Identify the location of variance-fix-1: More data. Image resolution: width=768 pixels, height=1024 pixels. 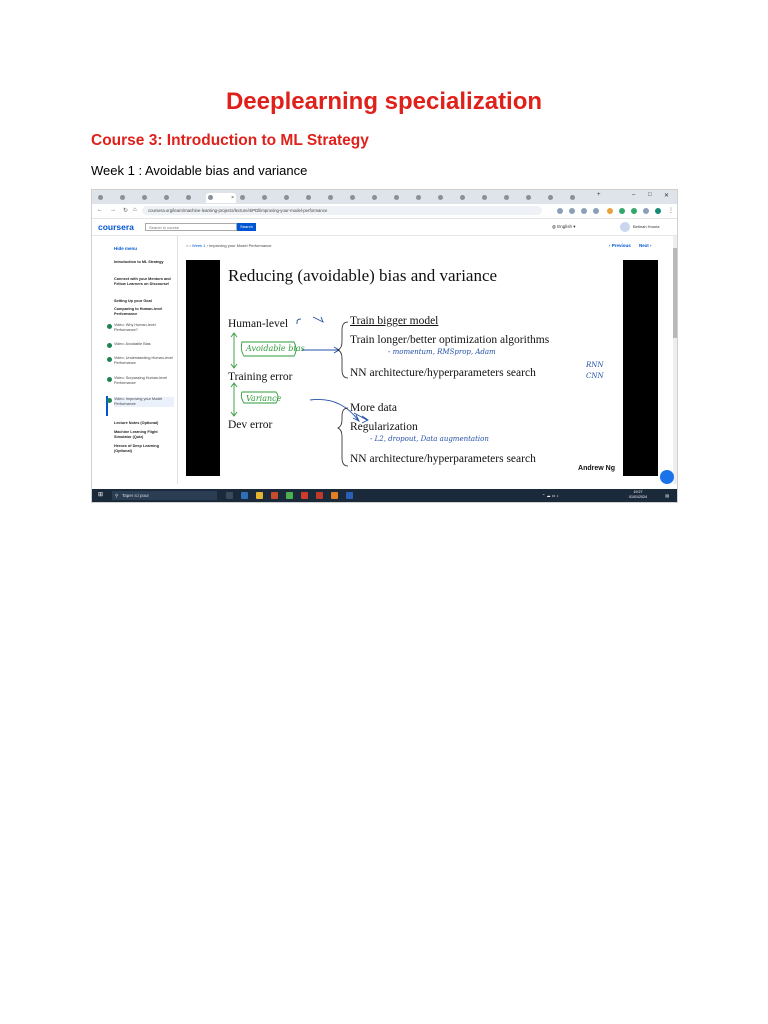
(373, 408).